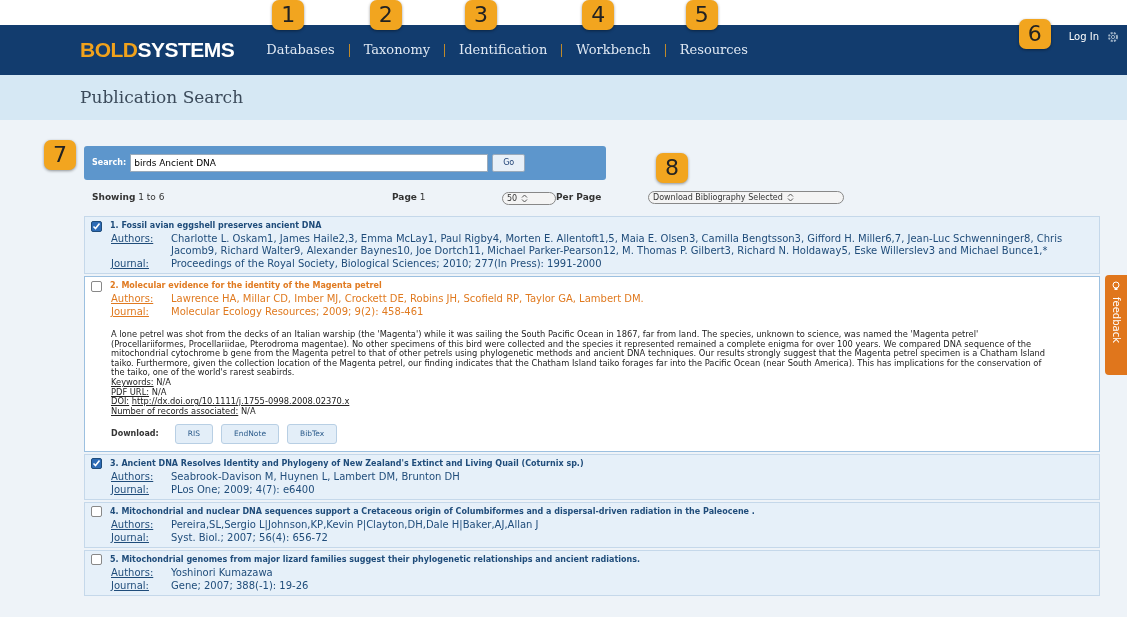 The image size is (1127, 617). I want to click on download-label: Download:, so click(135, 433).